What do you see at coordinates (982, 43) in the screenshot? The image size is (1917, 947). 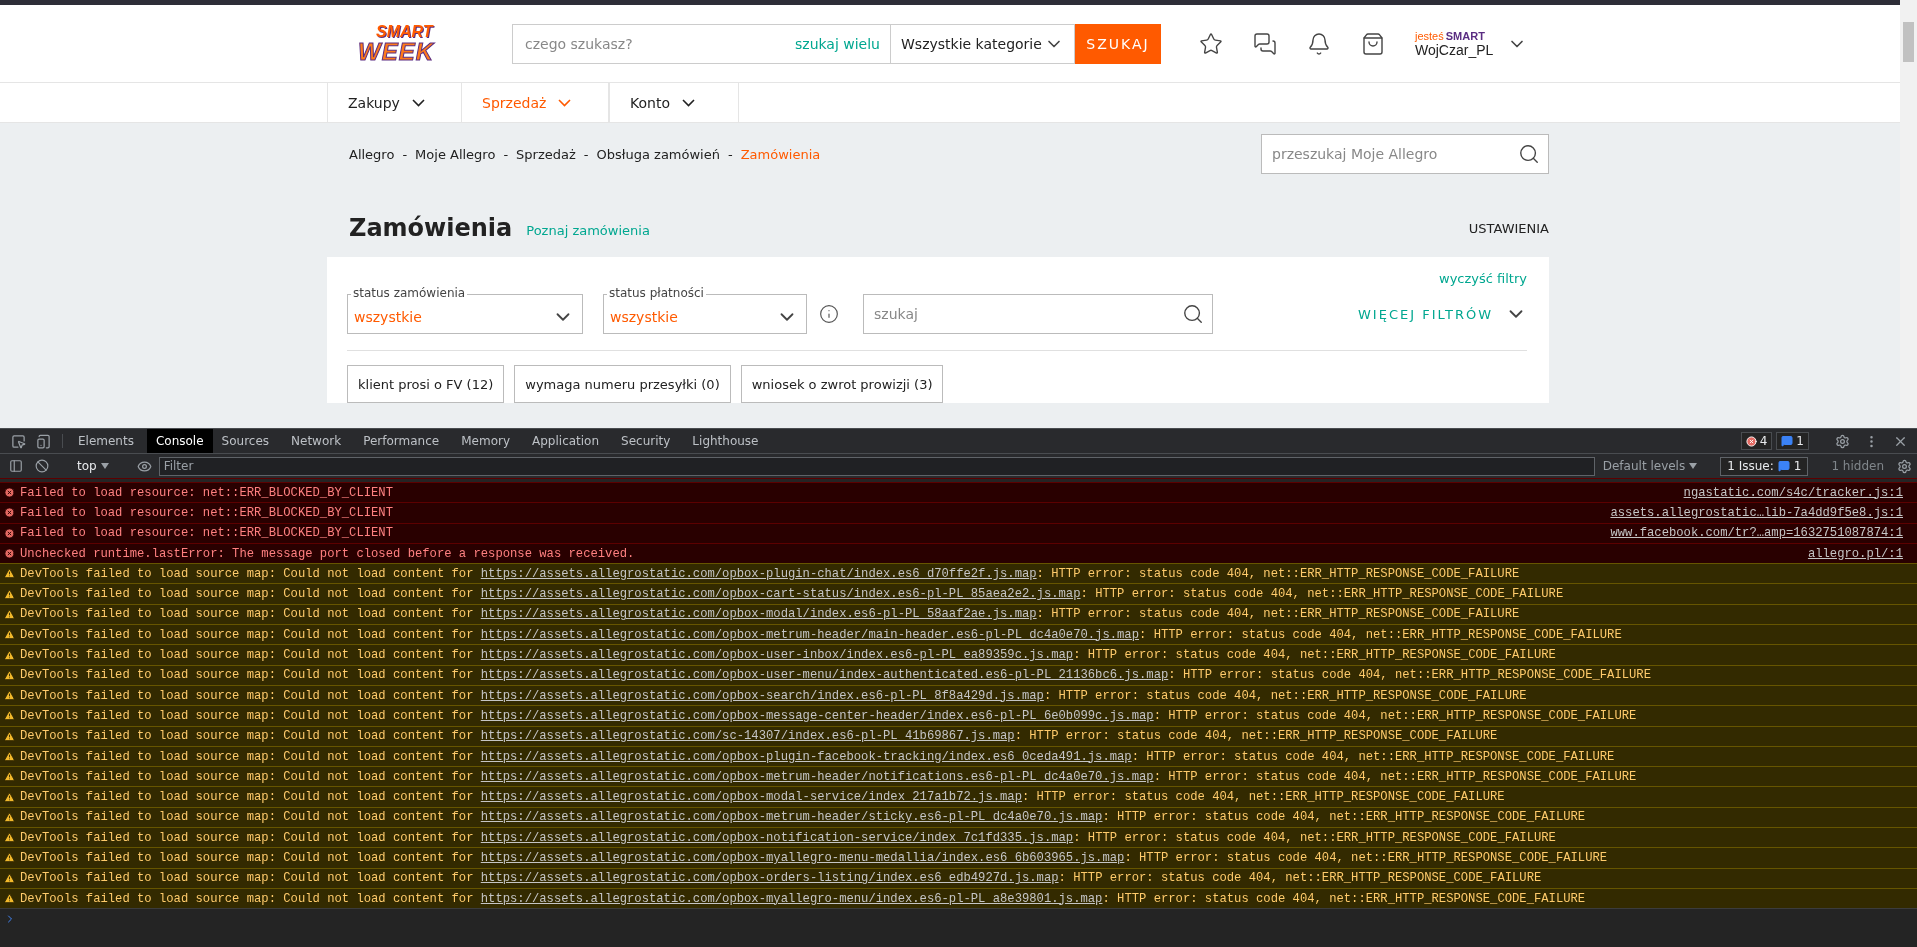 I see `category-select: Wszystkie kategorie` at bounding box center [982, 43].